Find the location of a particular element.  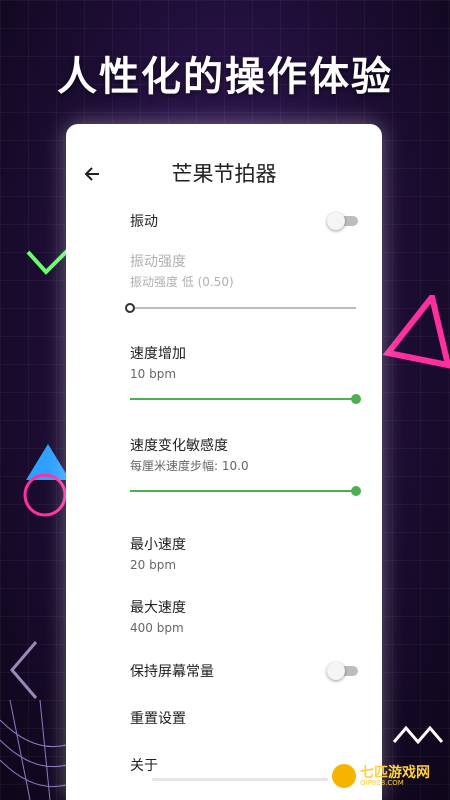

setting-keep-screen-on: 保持屏幕常量 is located at coordinates (245, 672).